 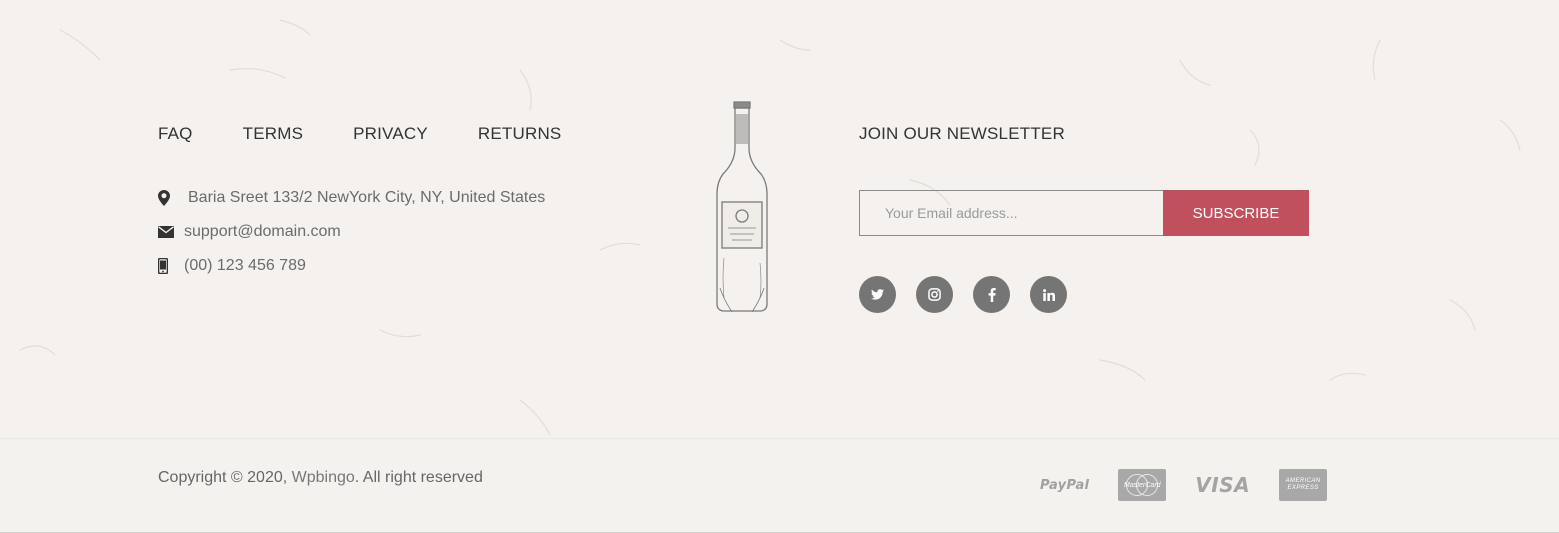 I want to click on linkedin-icon, so click(x=1048, y=294).